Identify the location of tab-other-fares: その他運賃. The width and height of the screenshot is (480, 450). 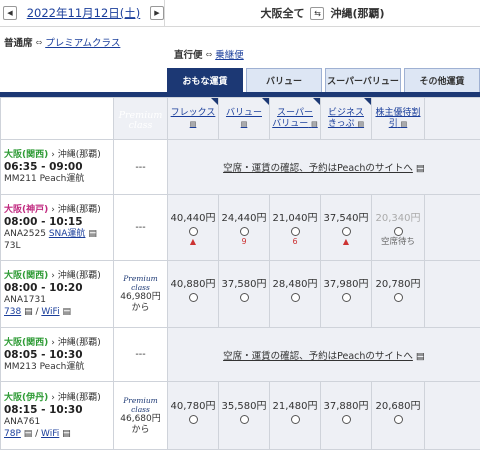
(442, 80).